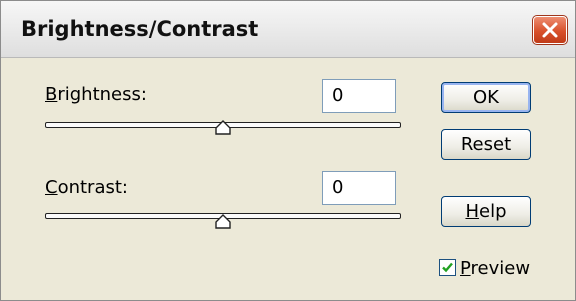  Describe the element at coordinates (486, 97) in the screenshot. I see `ok-button: OK` at that location.